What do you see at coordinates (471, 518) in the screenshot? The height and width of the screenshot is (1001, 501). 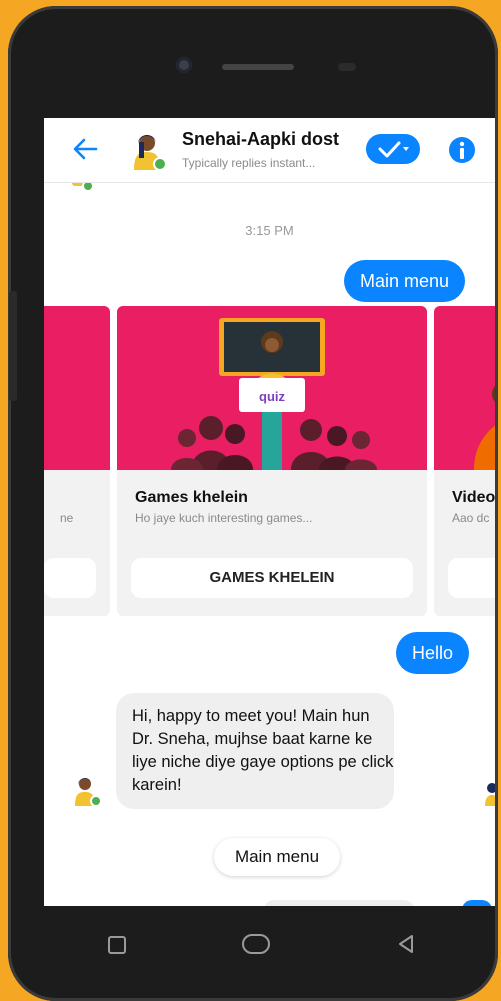 I see `card-subtitle-video: Aao dc` at bounding box center [471, 518].